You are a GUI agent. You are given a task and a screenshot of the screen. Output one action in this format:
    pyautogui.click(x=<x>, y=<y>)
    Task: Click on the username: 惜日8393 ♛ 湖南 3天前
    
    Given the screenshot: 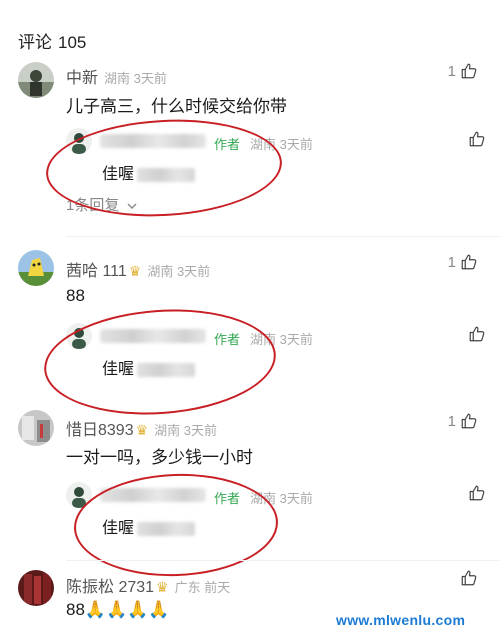 What is the action you would take?
    pyautogui.click(x=141, y=428)
    